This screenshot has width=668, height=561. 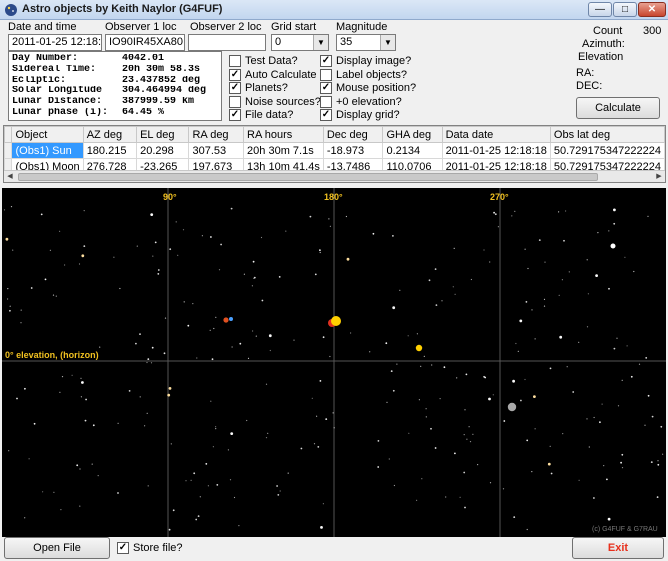 I want to click on table-cell: 20.298, so click(x=163, y=150).